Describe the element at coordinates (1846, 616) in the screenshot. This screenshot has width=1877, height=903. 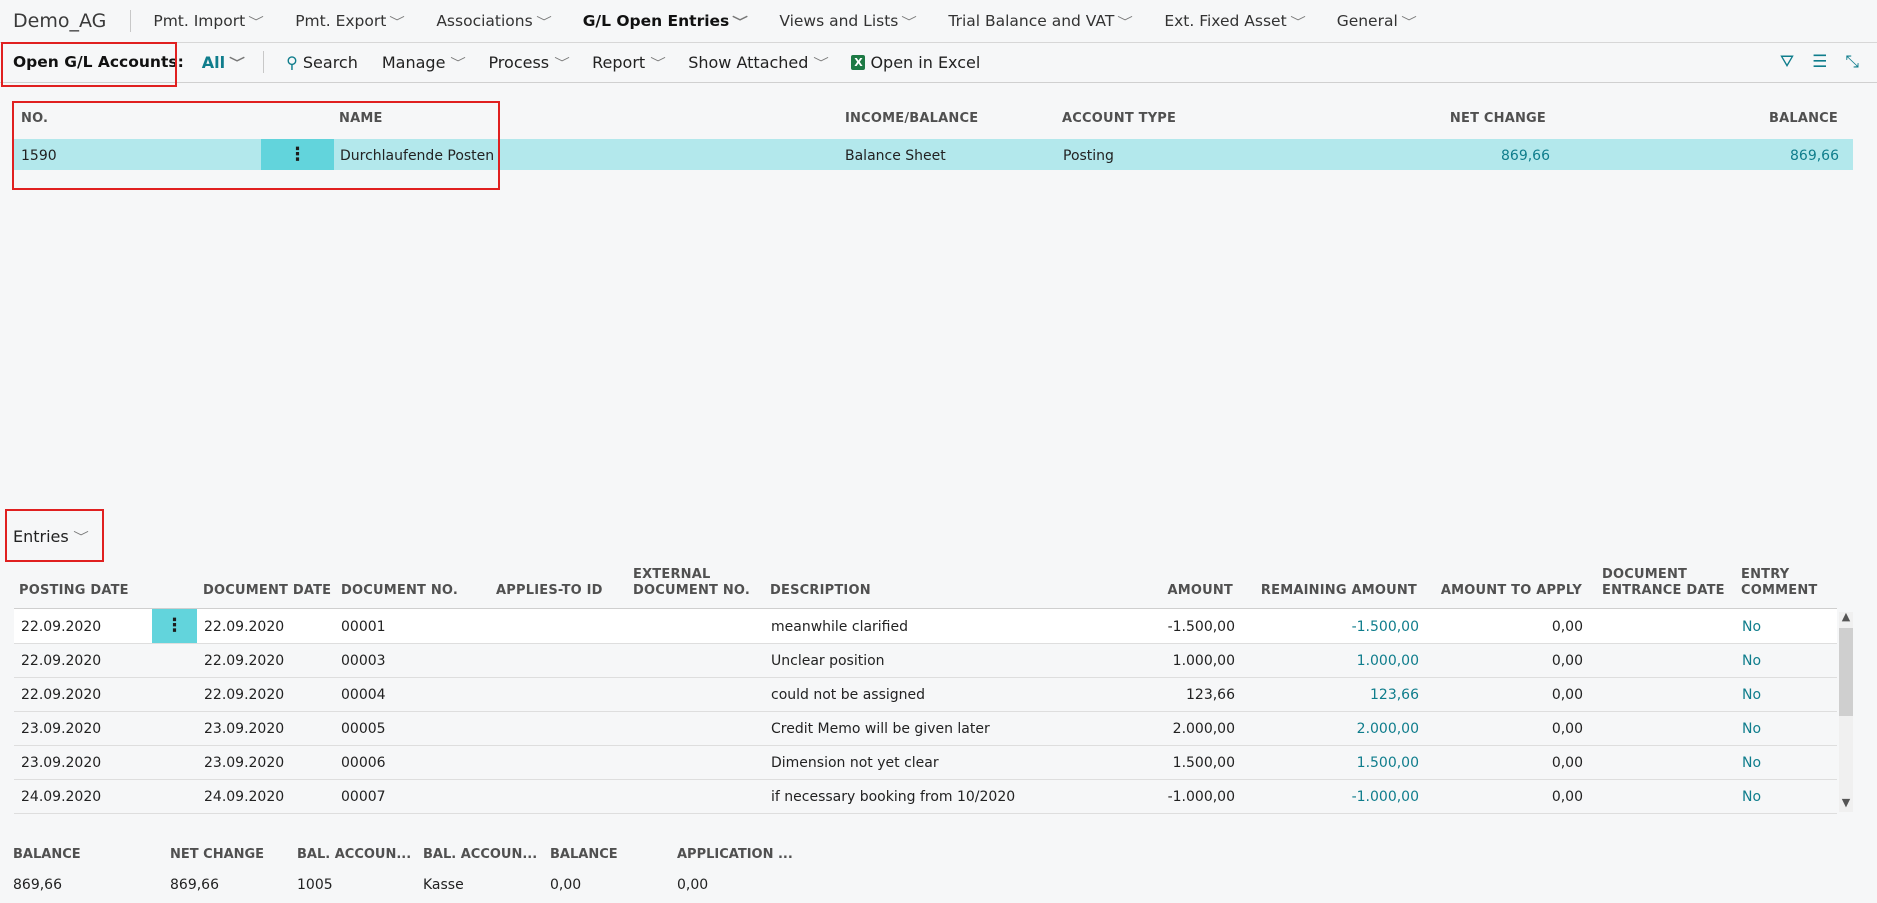
I see `scroll-up-icon: ▲` at that location.